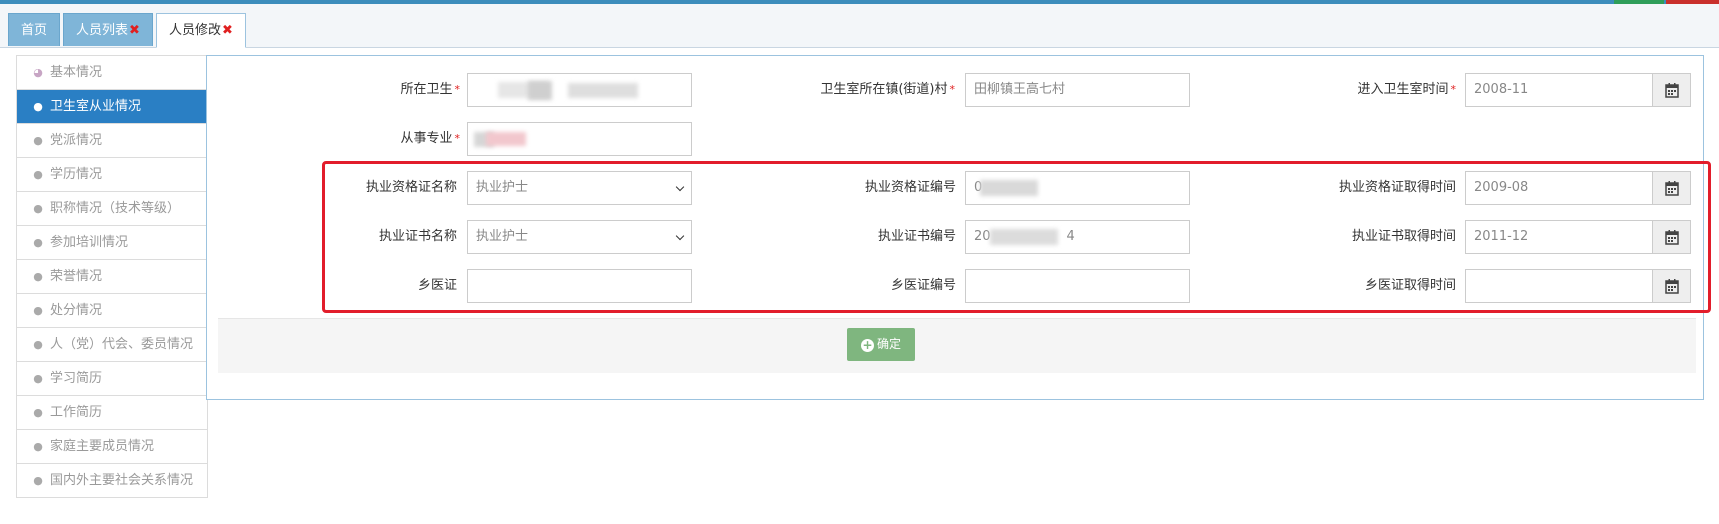 This screenshot has height=524, width=1719. What do you see at coordinates (76, 310) in the screenshot?
I see `sidebar-item-label: 处分情况` at bounding box center [76, 310].